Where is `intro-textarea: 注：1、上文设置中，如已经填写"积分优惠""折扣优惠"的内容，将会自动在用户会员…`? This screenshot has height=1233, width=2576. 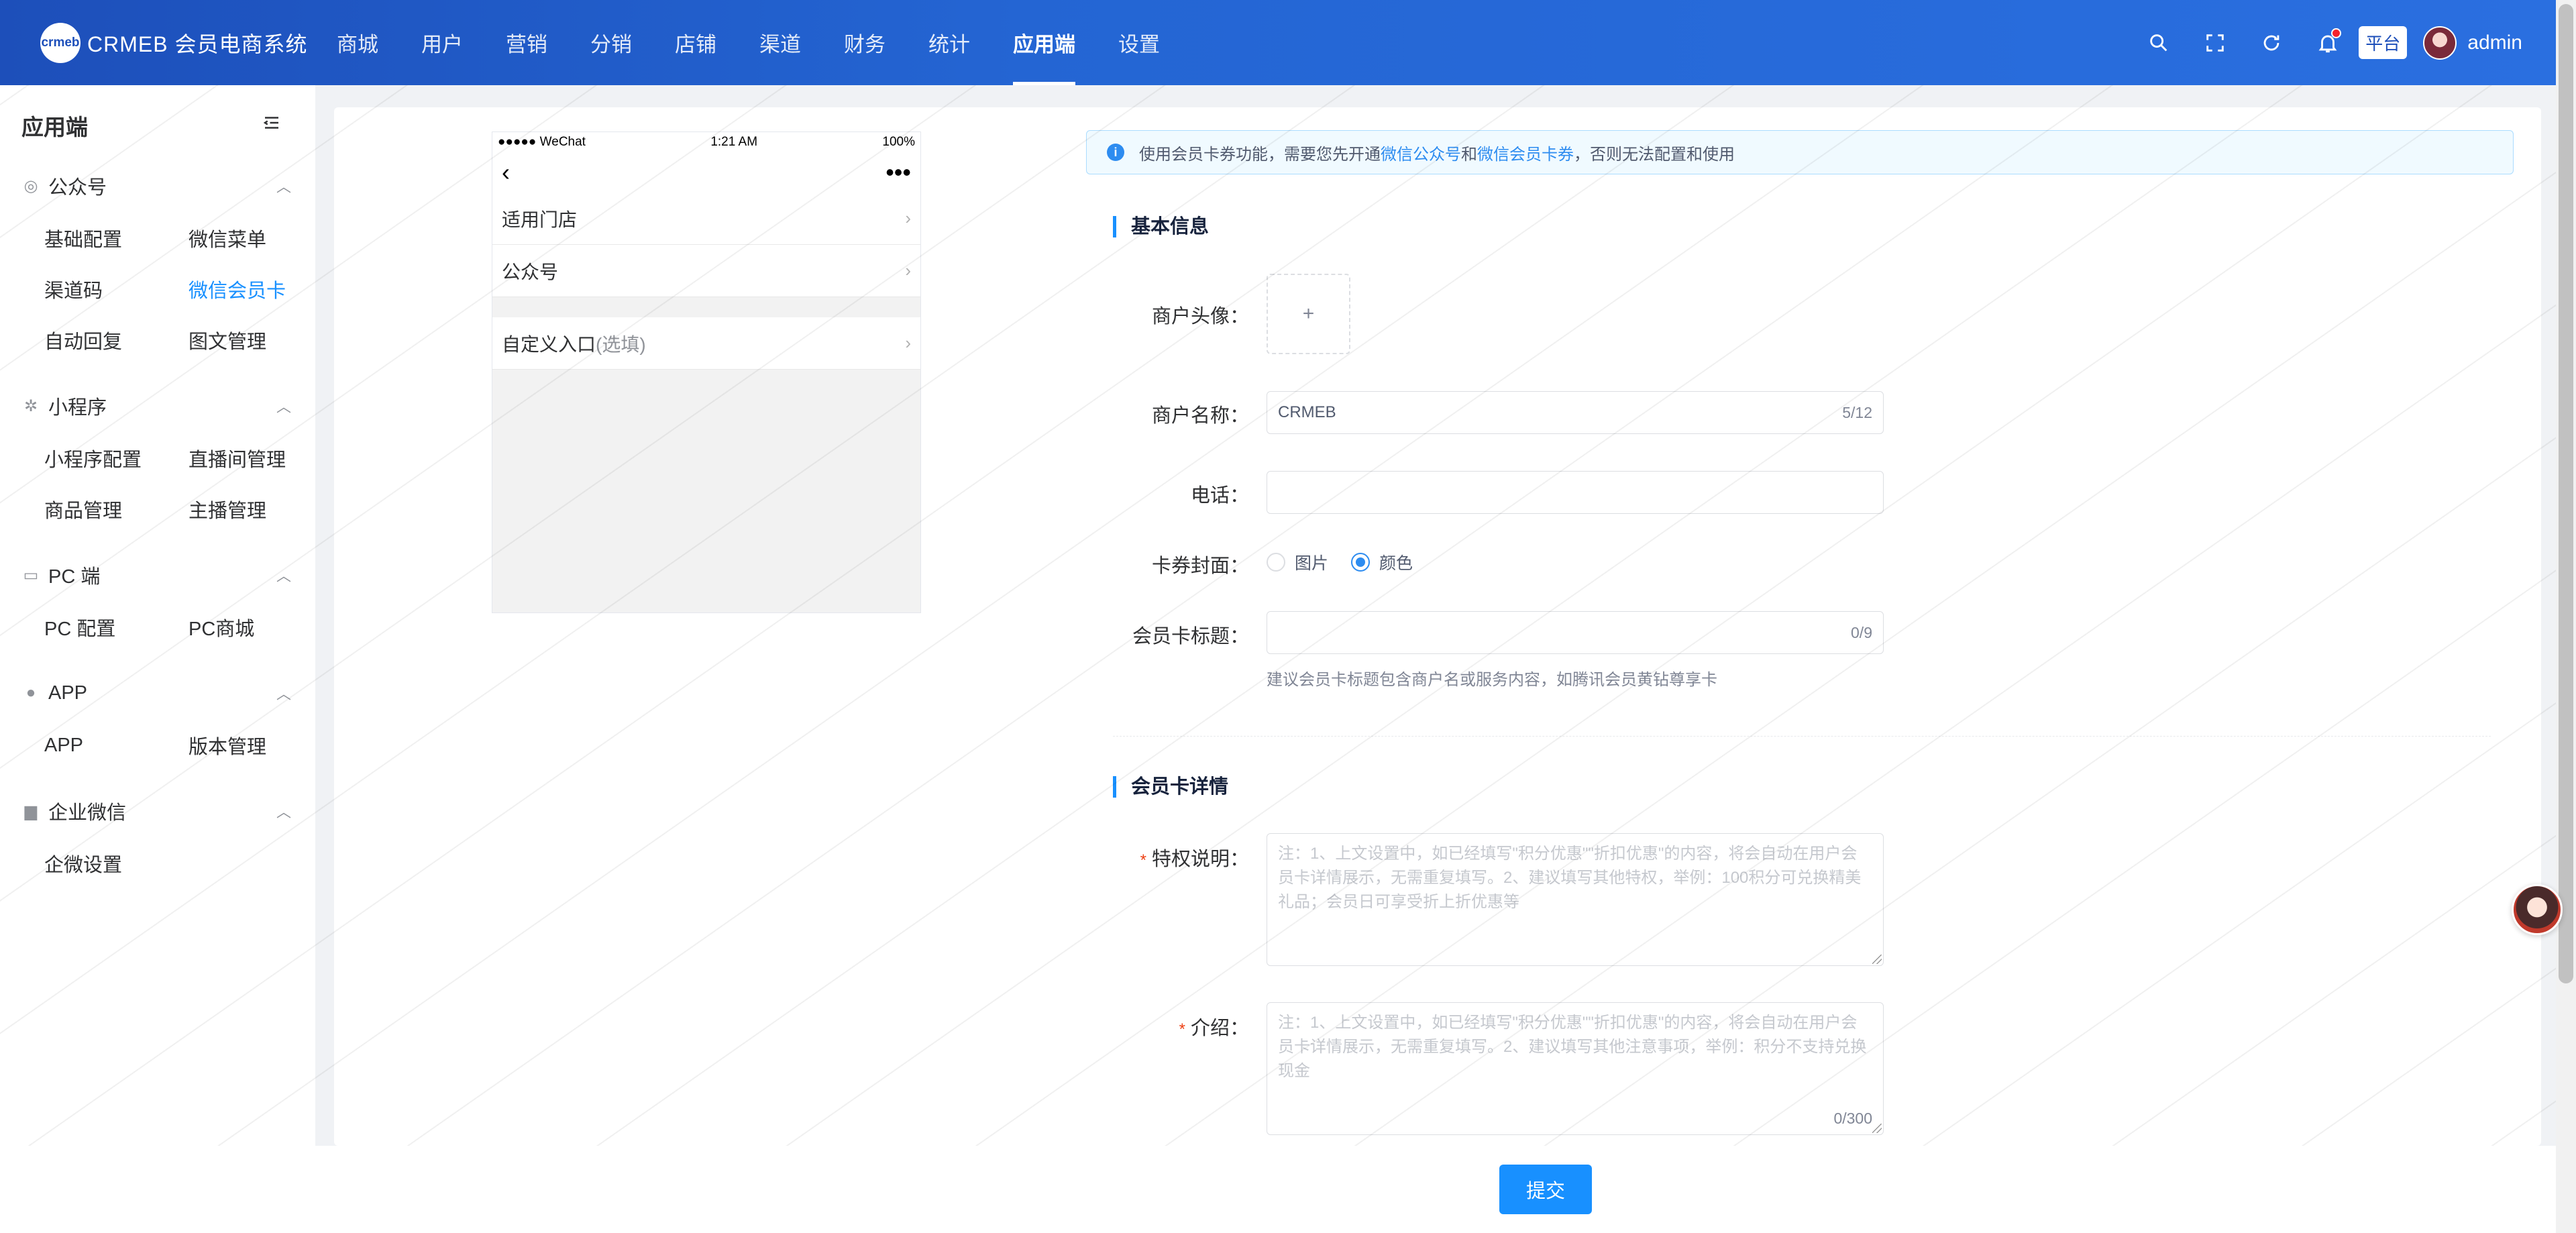
intro-textarea: 注：1、上文设置中，如已经填写"积分优惠""折扣优惠"的内容，将会自动在用户会员… is located at coordinates (1575, 1068).